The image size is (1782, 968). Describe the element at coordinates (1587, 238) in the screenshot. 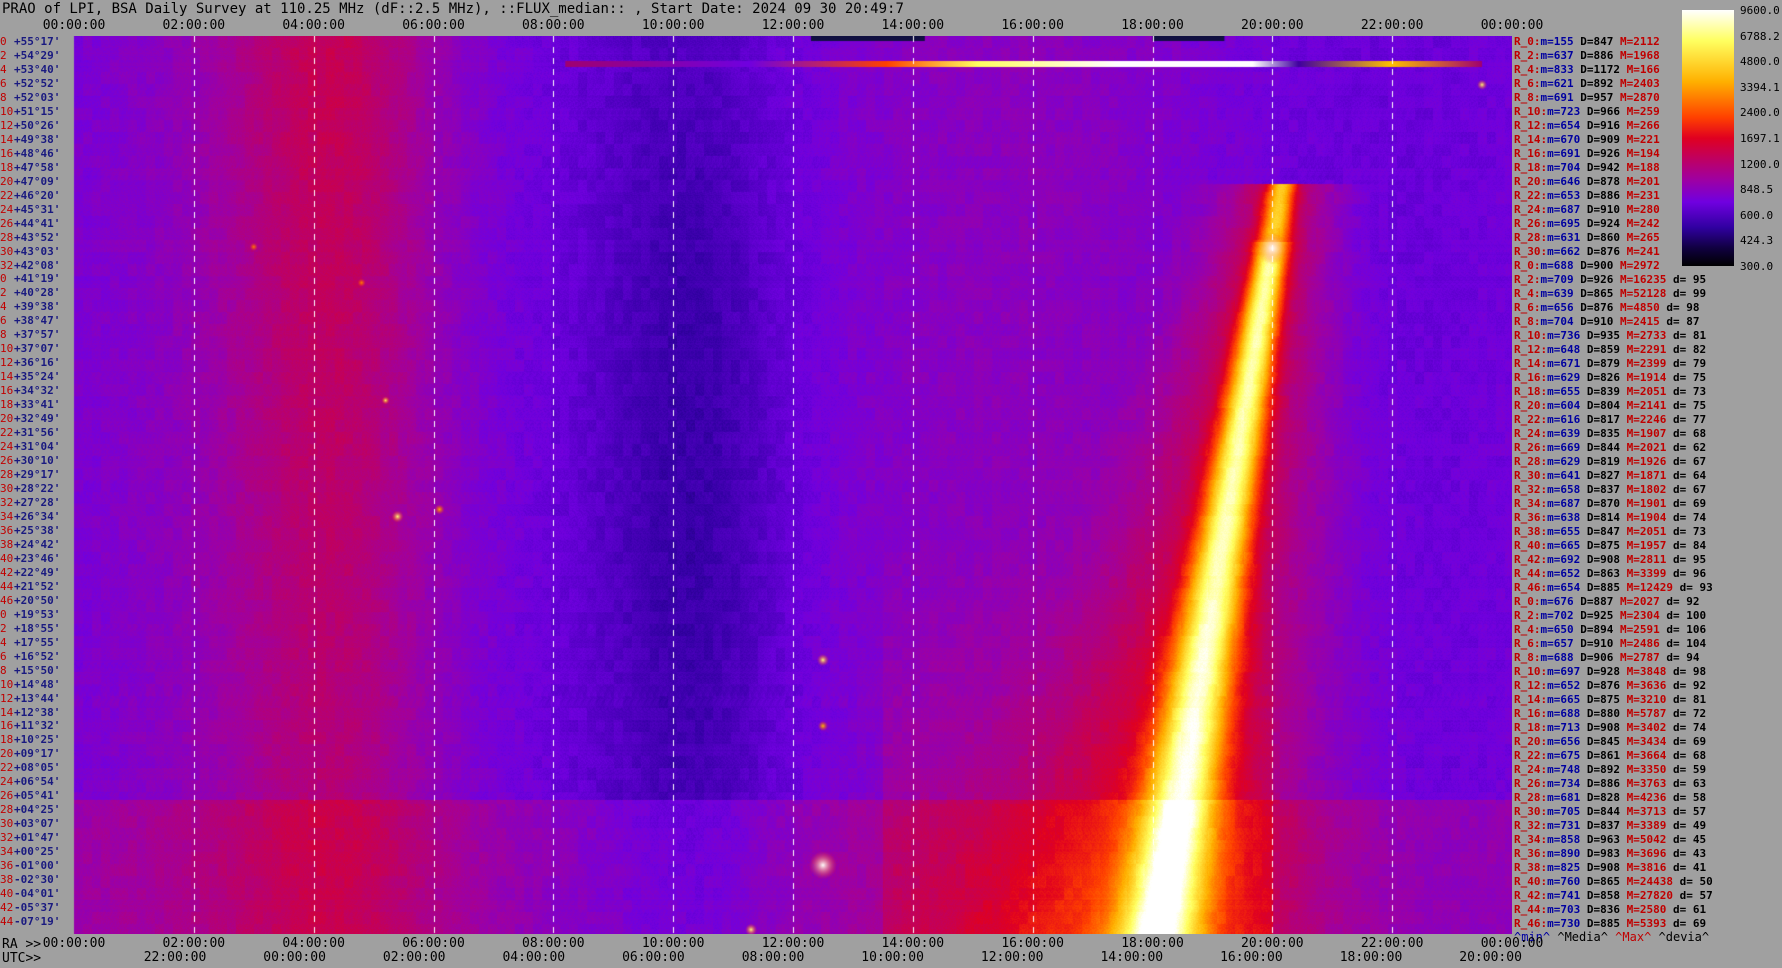

I see `stats-row: R_28:m=631 D=860 M=265` at that location.